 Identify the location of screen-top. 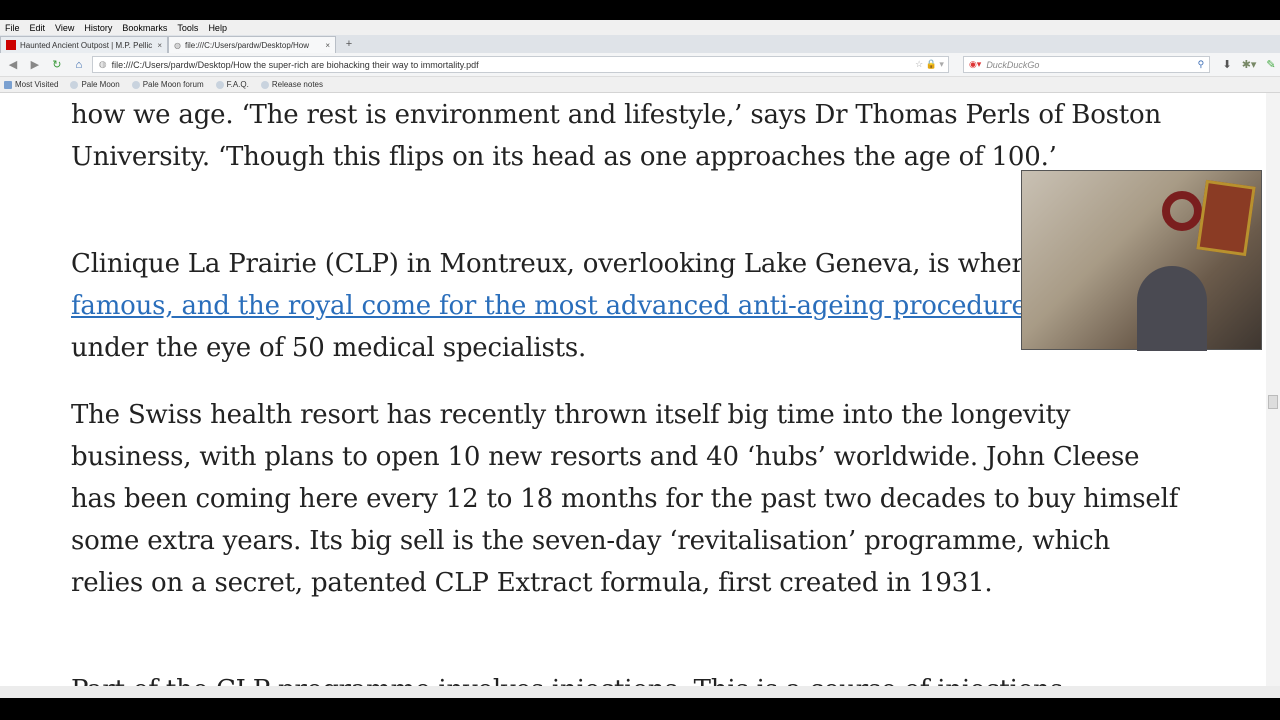
(640, 10).